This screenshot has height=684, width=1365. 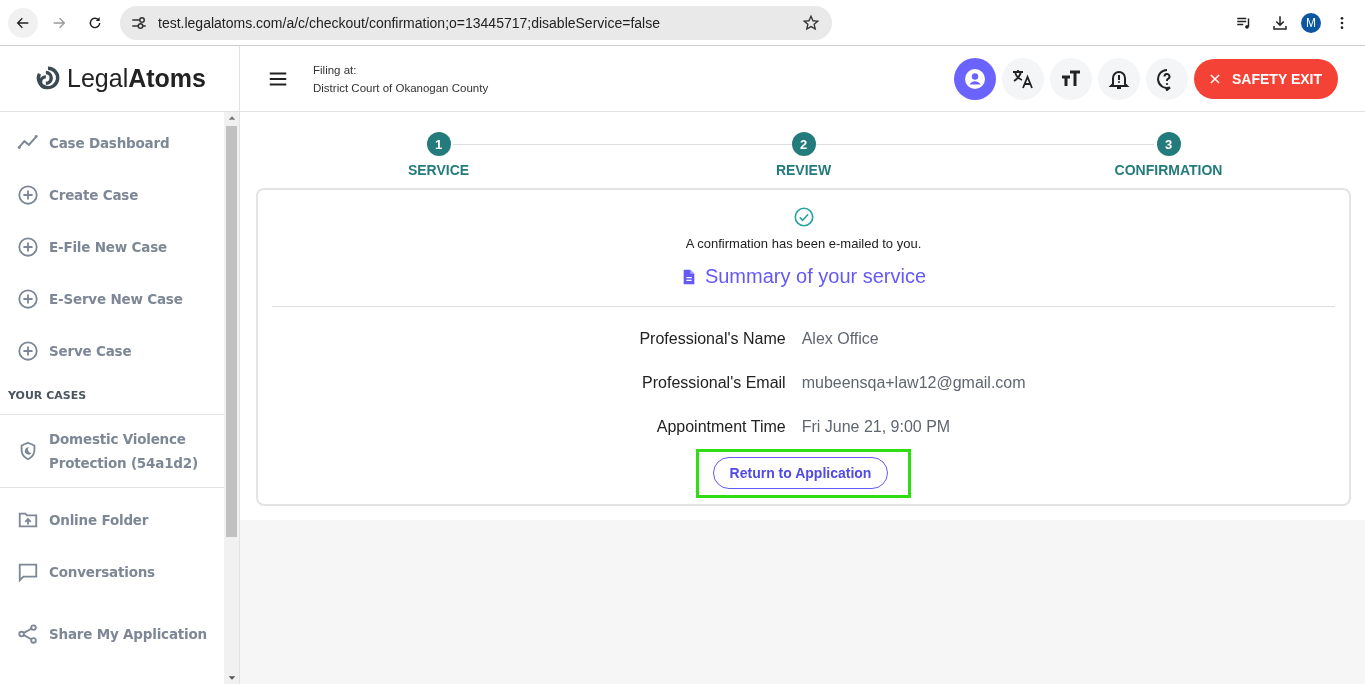 I want to click on profile-button, so click(x=975, y=78).